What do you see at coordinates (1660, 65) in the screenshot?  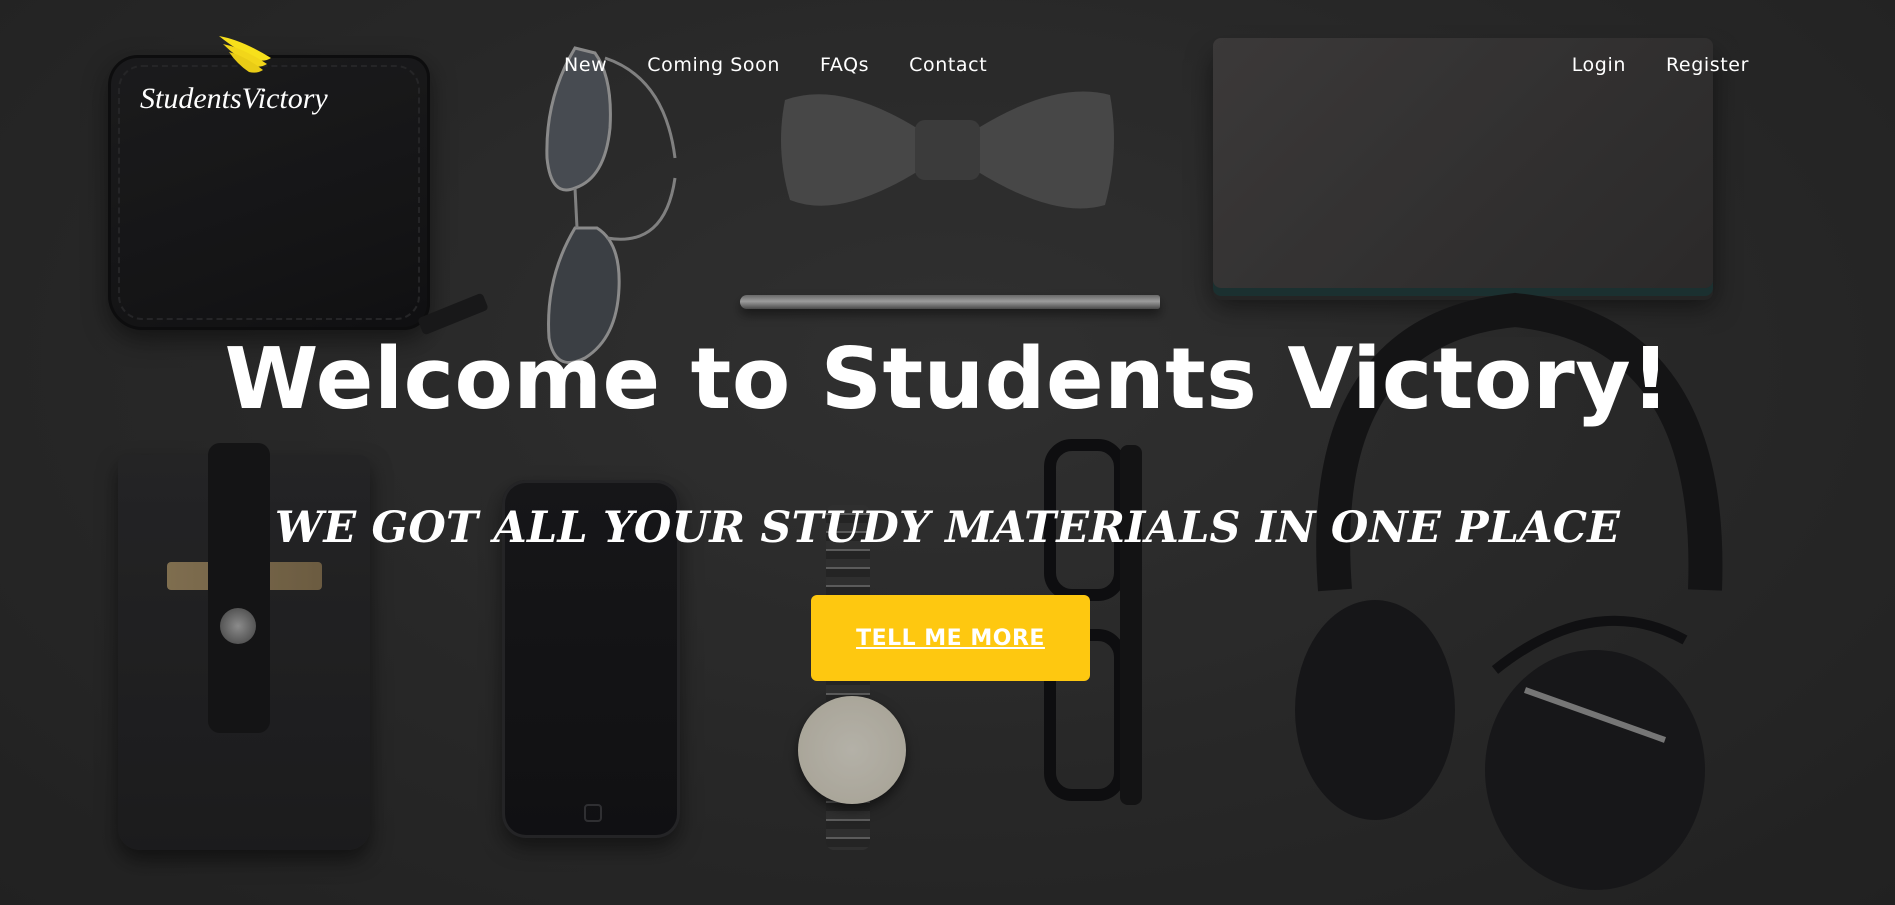 I see `account-nav-links: Login Register` at bounding box center [1660, 65].